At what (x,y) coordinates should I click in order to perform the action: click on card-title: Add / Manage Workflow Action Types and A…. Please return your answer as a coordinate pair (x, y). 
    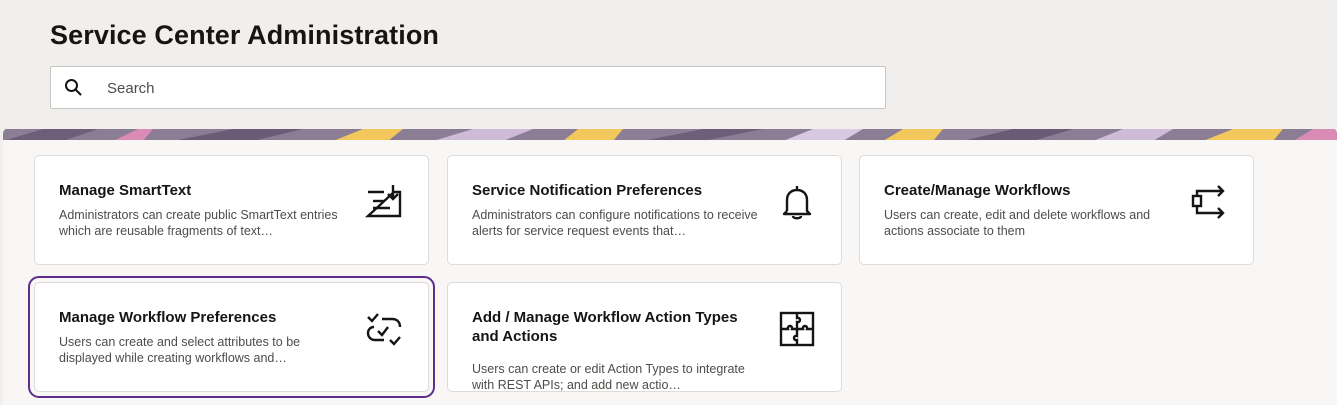
    Looking at the image, I should click on (605, 327).